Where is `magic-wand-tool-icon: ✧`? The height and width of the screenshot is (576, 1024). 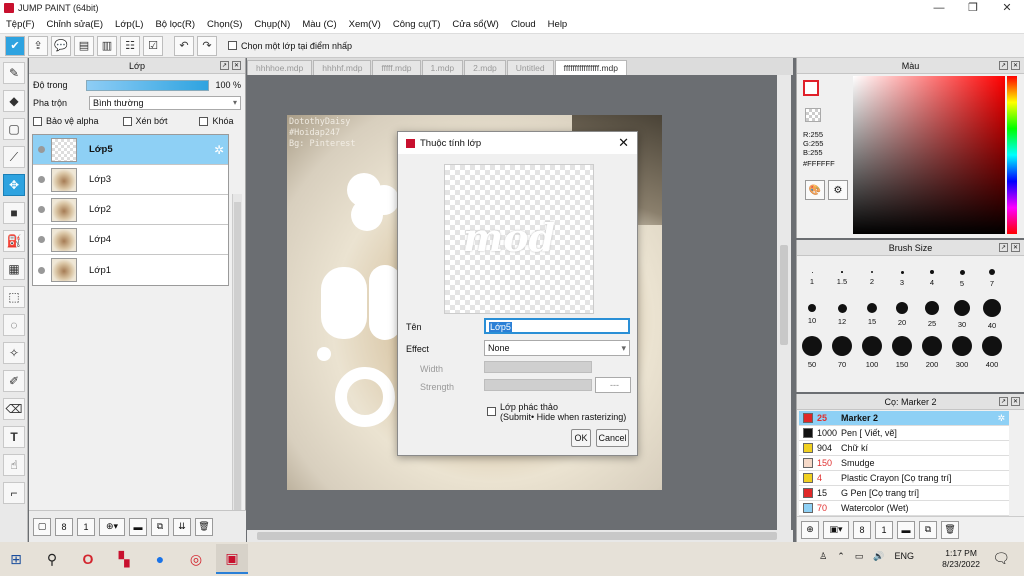
magic-wand-tool-icon: ✧ is located at coordinates (14, 353).